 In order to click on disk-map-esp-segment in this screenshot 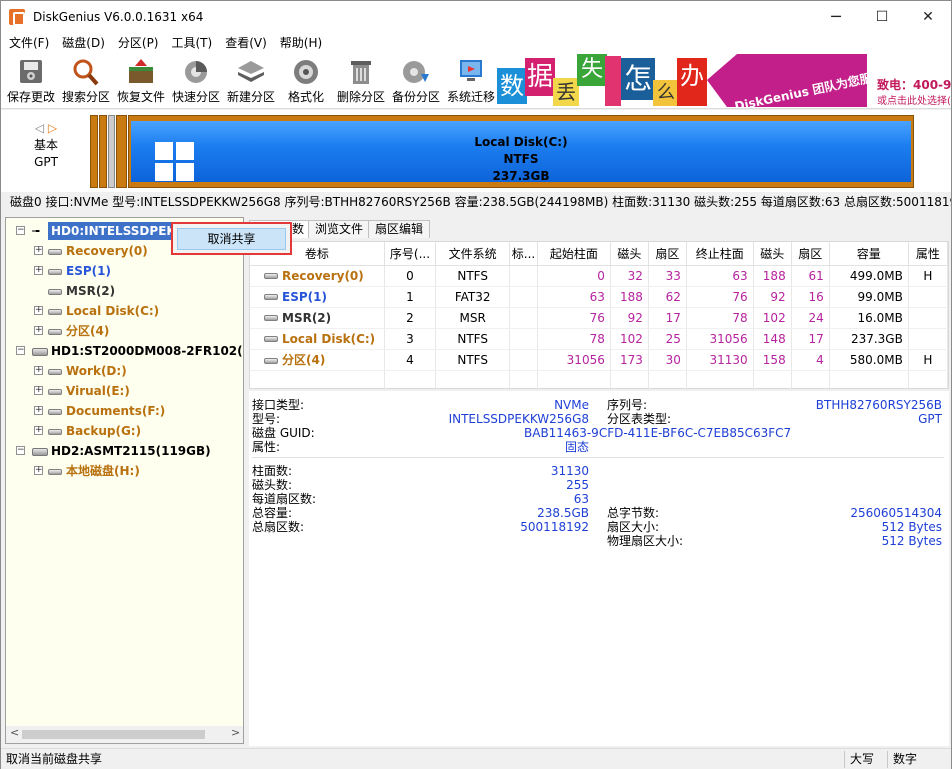, I will do `click(103, 151)`.